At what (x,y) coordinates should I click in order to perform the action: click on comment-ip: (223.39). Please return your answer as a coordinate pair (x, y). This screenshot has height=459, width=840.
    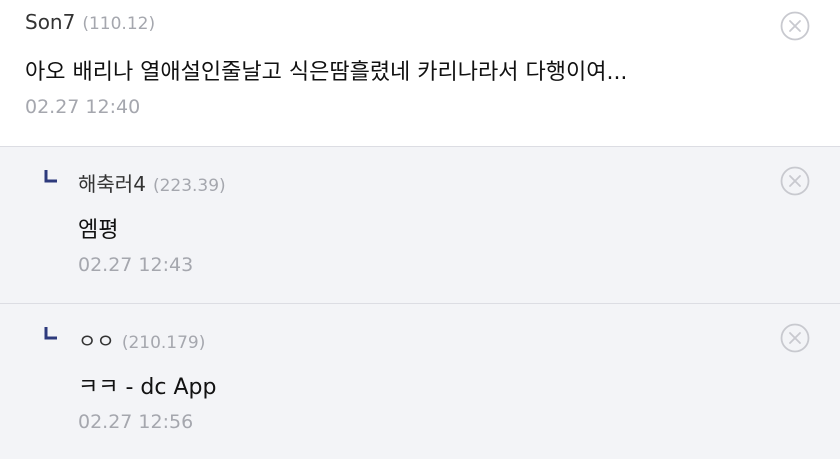
    Looking at the image, I should click on (189, 186).